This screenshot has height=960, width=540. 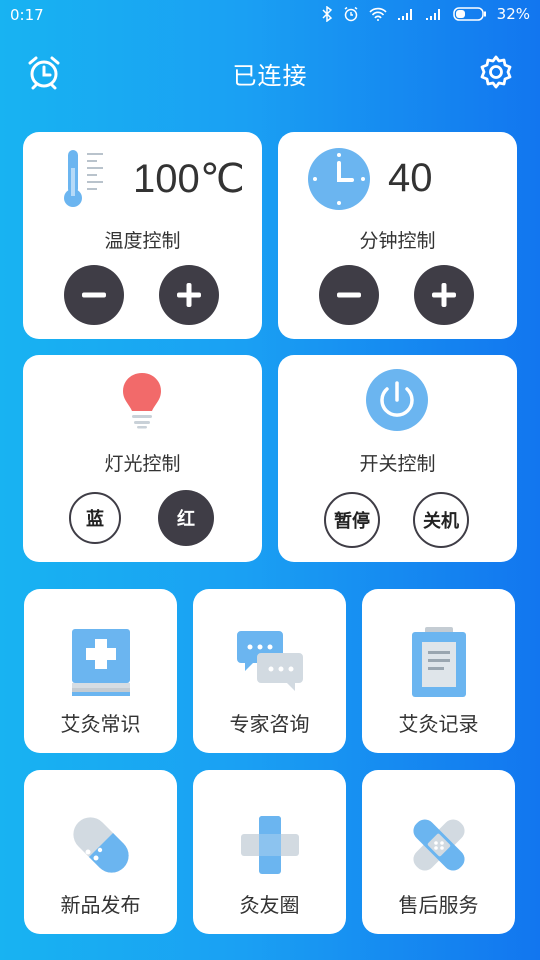 I want to click on pause-button: 暂停, so click(x=352, y=520).